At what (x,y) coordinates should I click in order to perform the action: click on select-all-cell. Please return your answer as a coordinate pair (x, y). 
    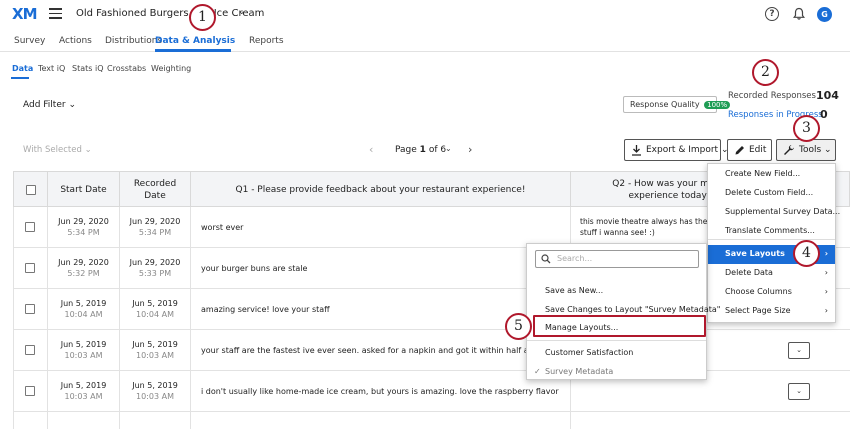
    Looking at the image, I should click on (31, 190).